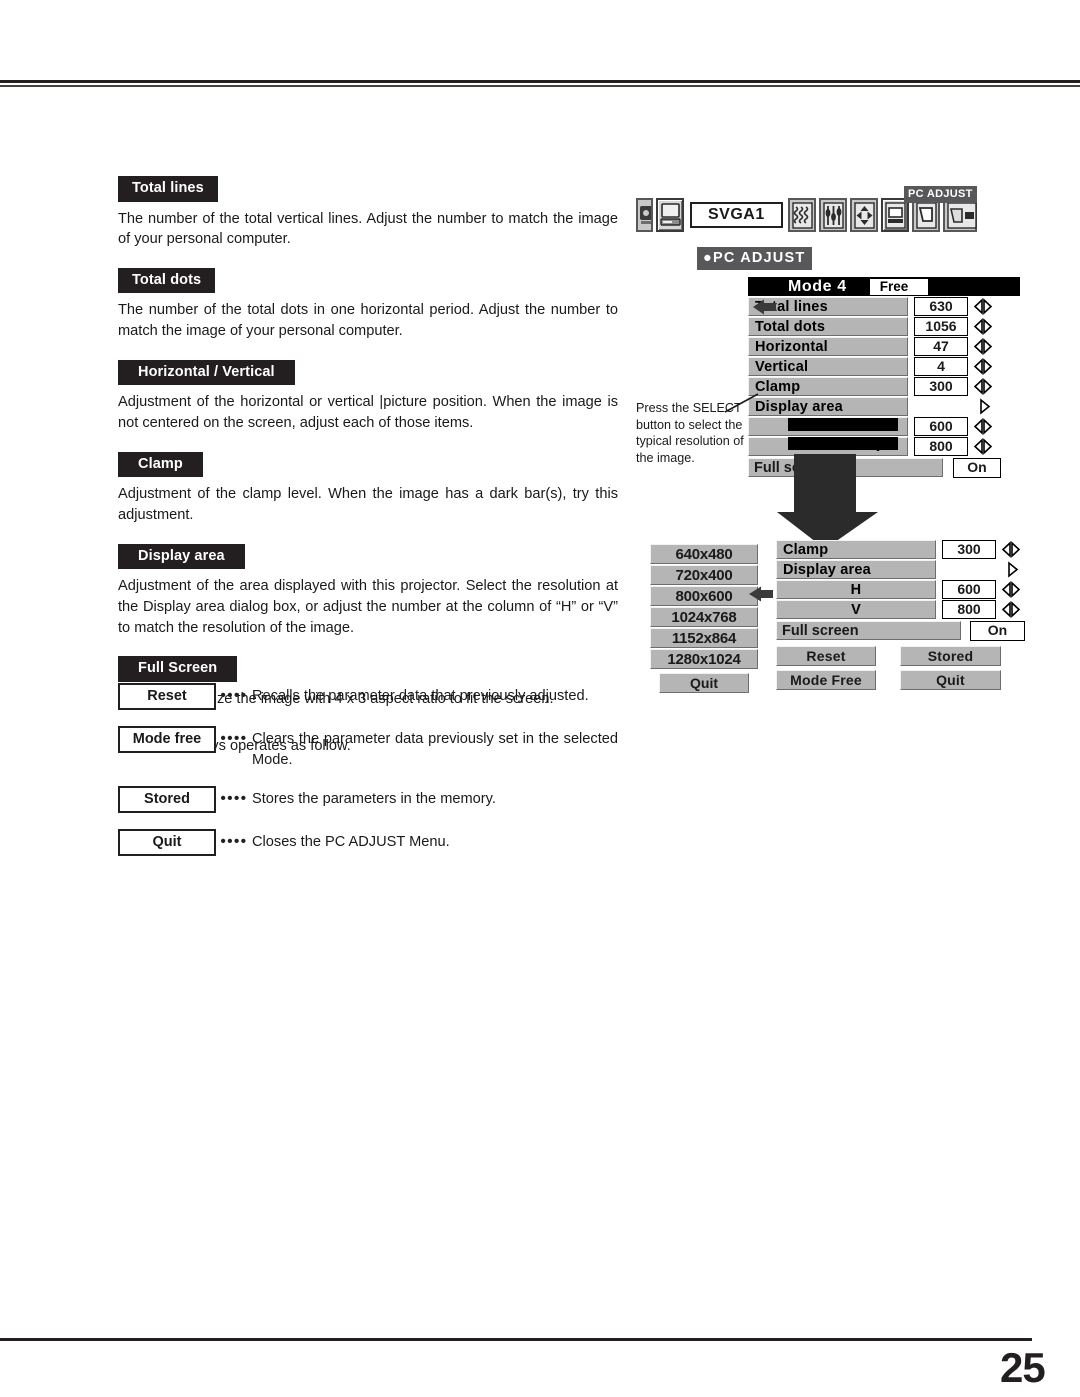  I want to click on computer-input-icon, so click(670, 215).